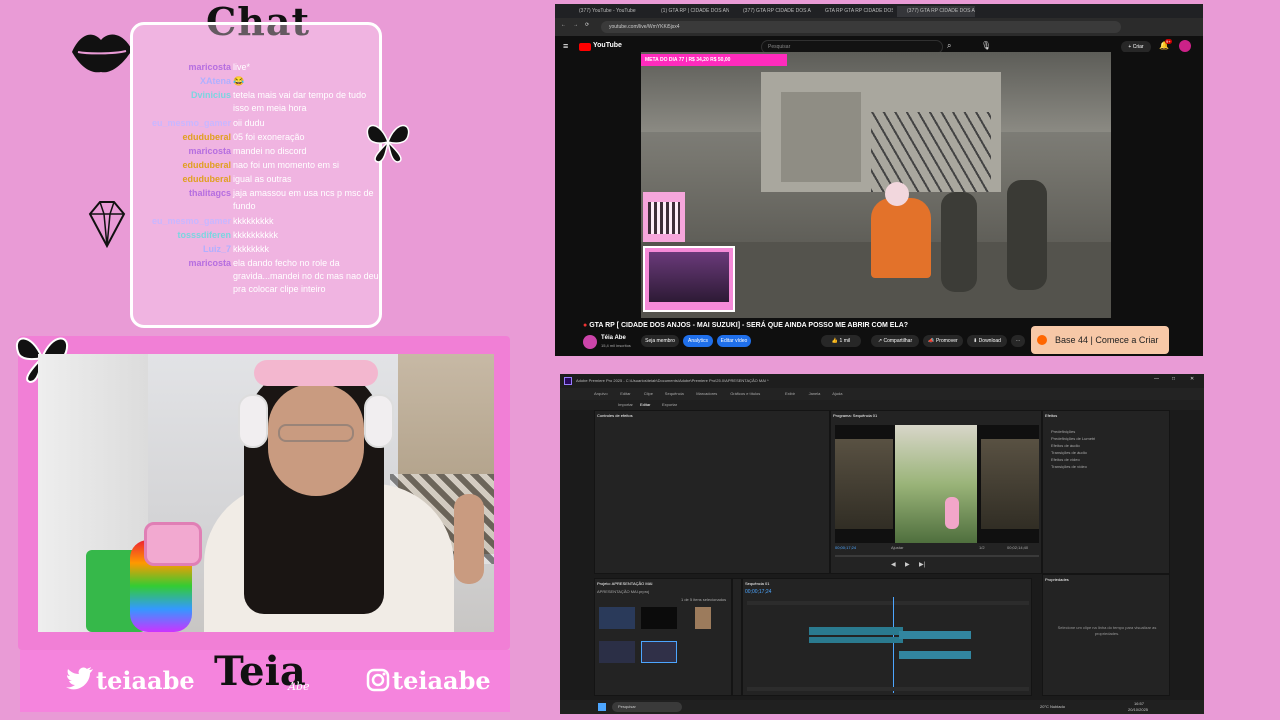 The width and height of the screenshot is (1280, 720). I want to click on playhead, so click(893, 645).